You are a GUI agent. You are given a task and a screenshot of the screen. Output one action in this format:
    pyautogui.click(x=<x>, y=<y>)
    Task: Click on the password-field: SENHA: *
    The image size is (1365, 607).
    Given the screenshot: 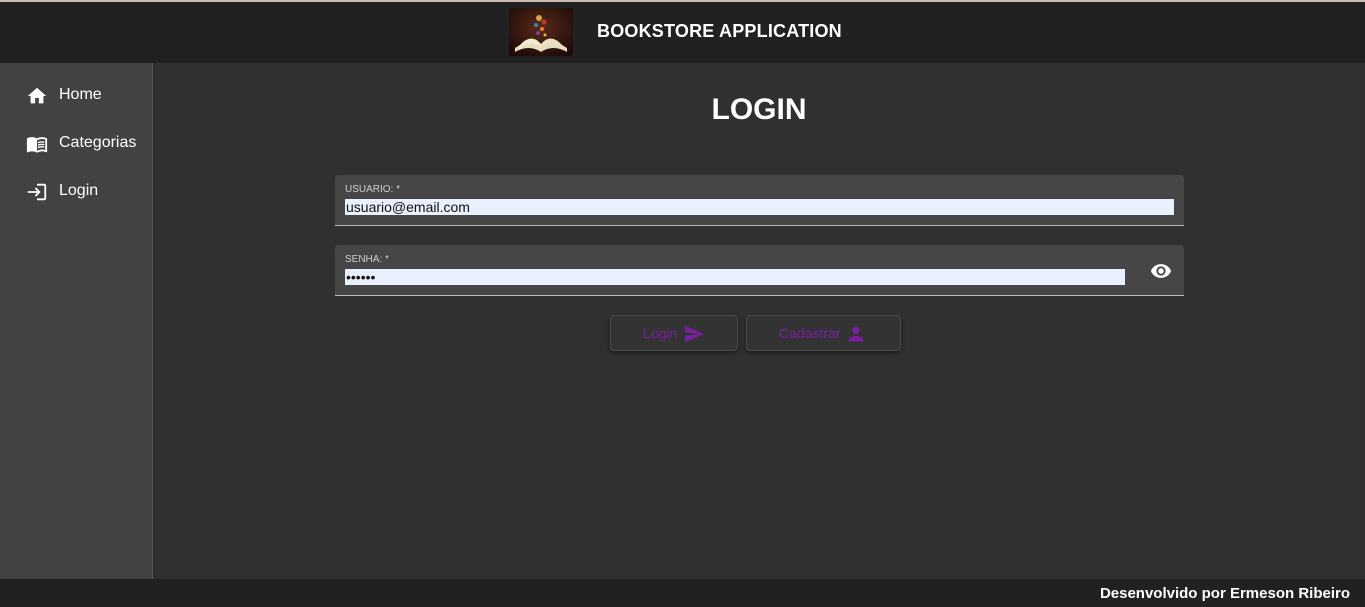 What is the action you would take?
    pyautogui.click(x=759, y=270)
    